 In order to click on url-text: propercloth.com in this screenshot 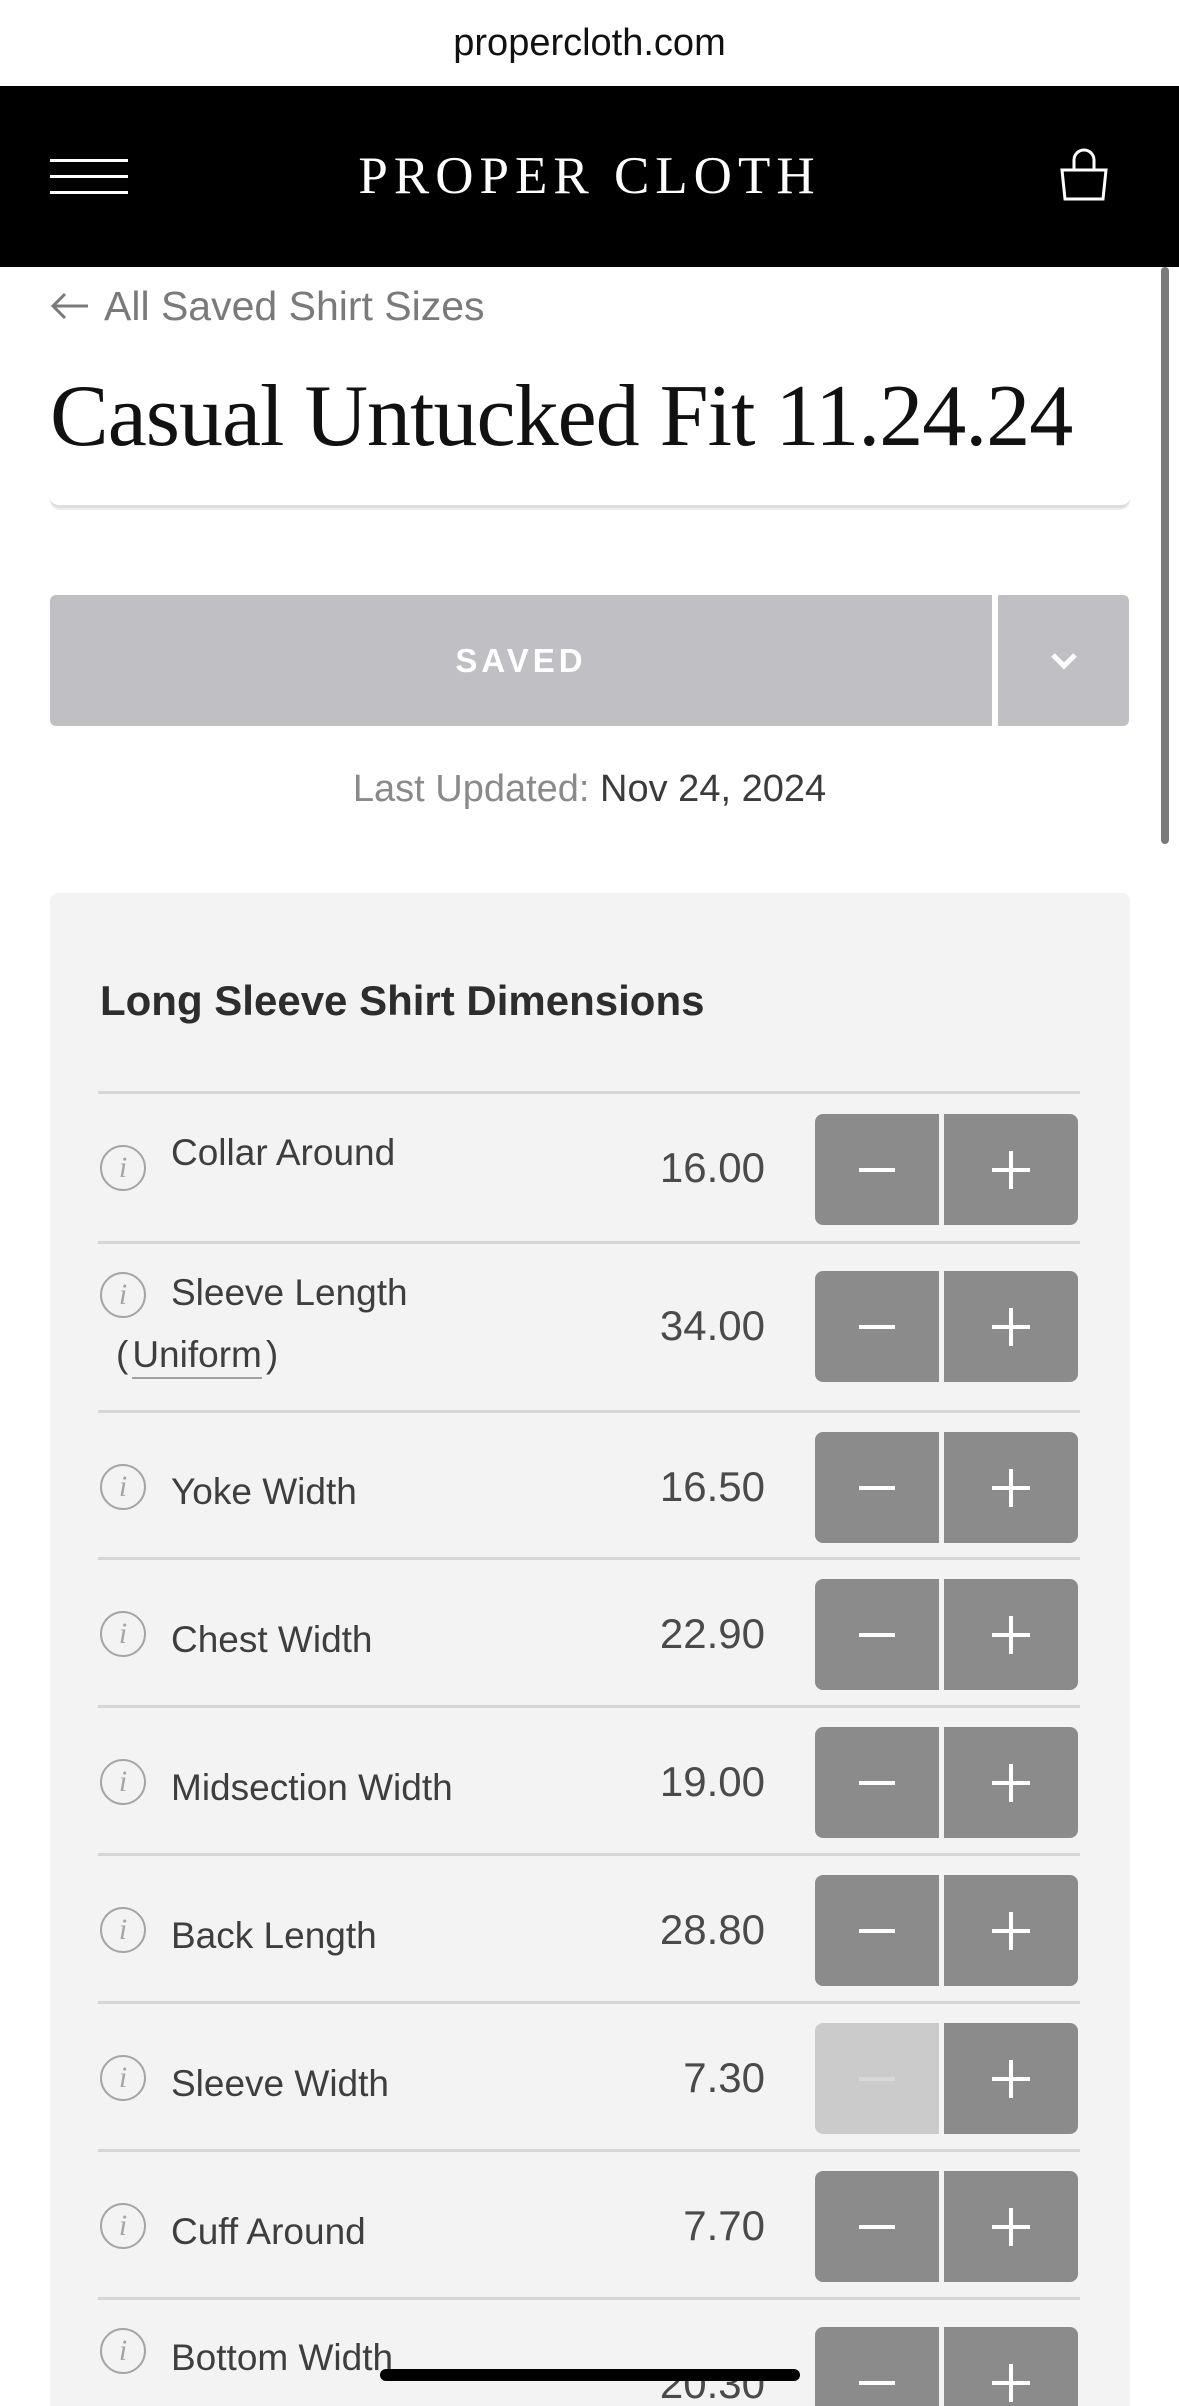, I will do `click(589, 42)`.